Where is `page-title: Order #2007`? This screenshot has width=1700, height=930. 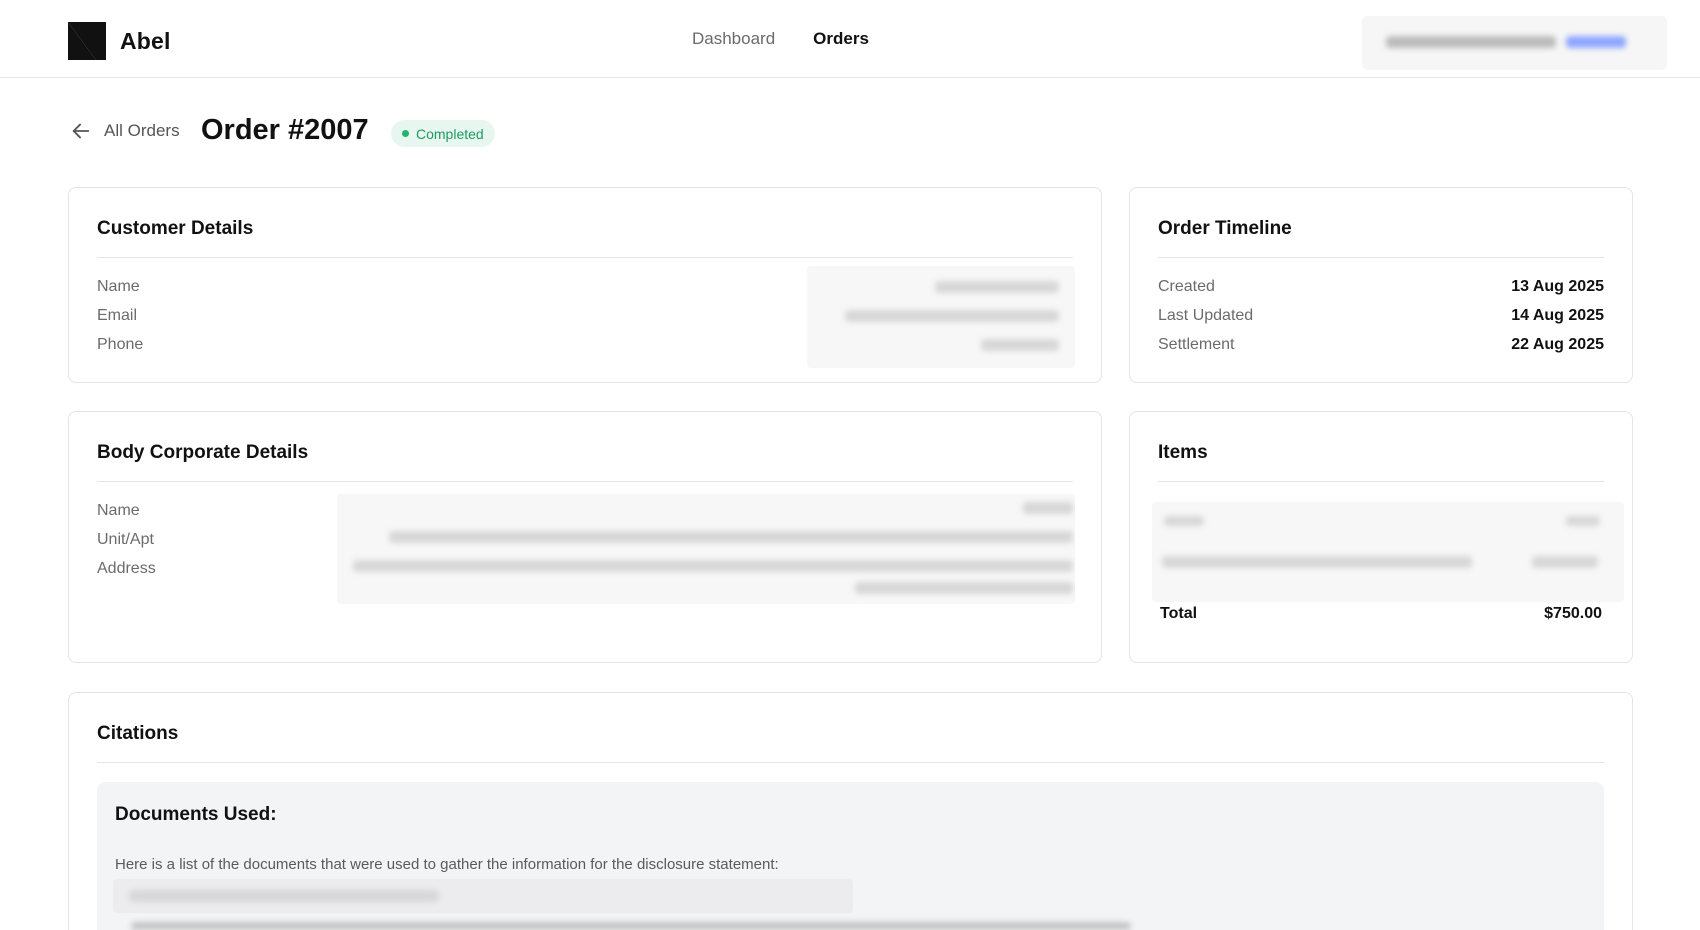 page-title: Order #2007 is located at coordinates (285, 130).